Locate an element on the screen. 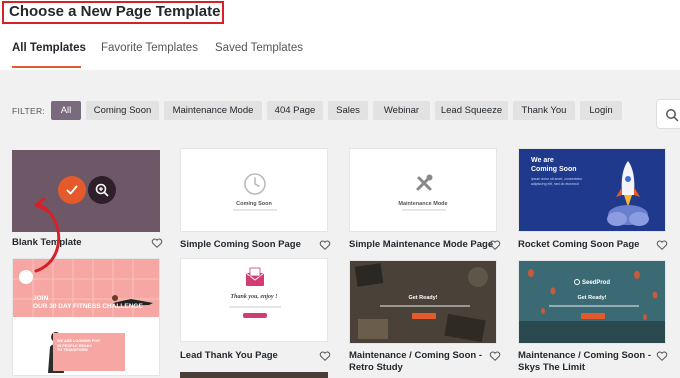  template-card-simple-maintenance: Maintenance Mode is located at coordinates (423, 190).